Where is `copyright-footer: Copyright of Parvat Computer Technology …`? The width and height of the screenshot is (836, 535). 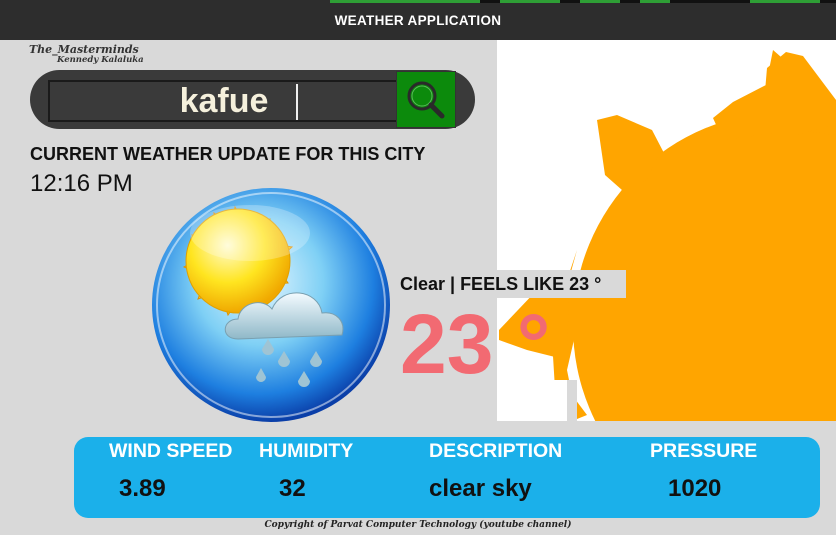
copyright-footer: Copyright of Parvat Computer Technology … is located at coordinates (418, 525).